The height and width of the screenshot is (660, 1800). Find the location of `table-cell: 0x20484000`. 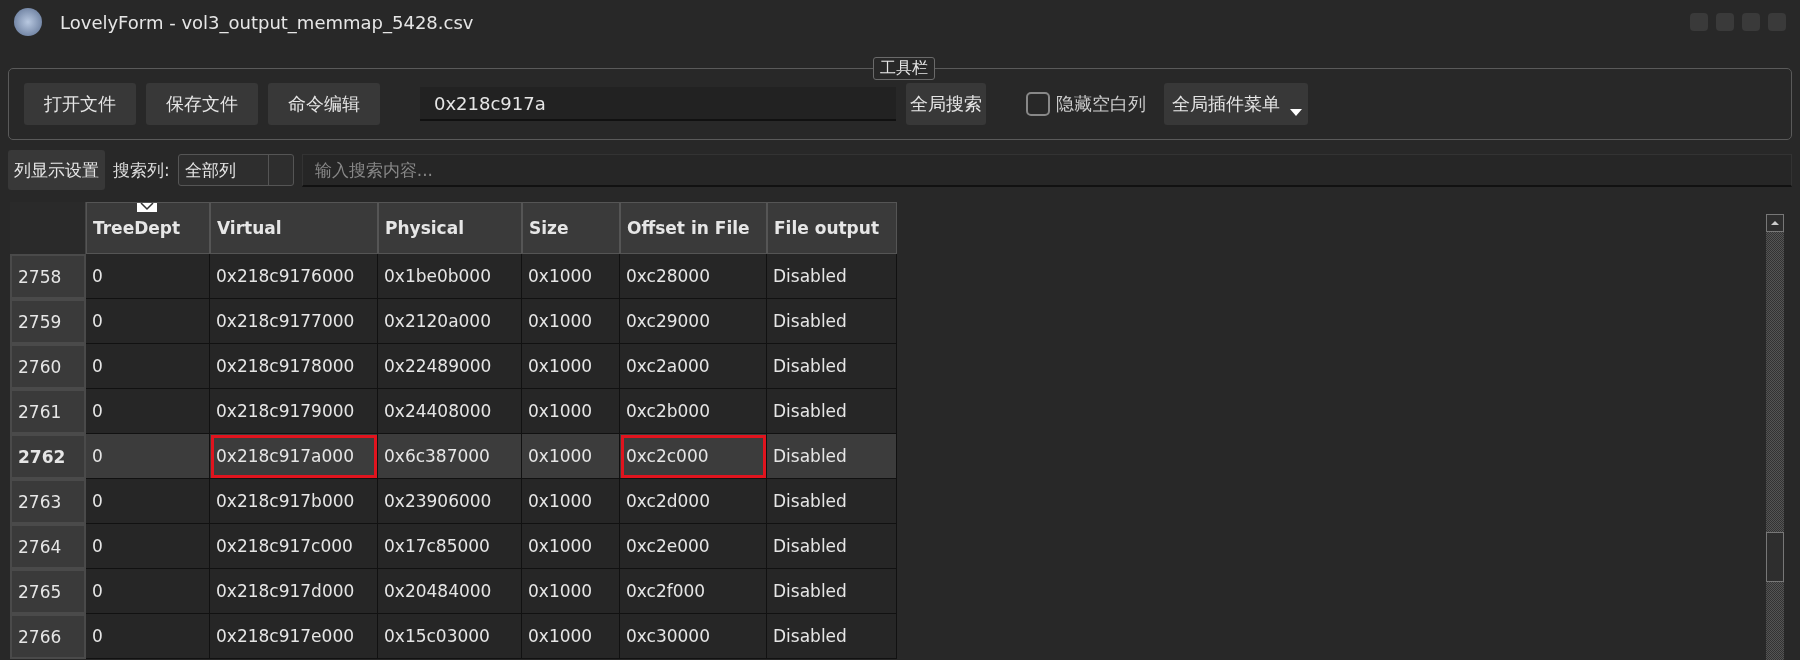

table-cell: 0x20484000 is located at coordinates (450, 591).